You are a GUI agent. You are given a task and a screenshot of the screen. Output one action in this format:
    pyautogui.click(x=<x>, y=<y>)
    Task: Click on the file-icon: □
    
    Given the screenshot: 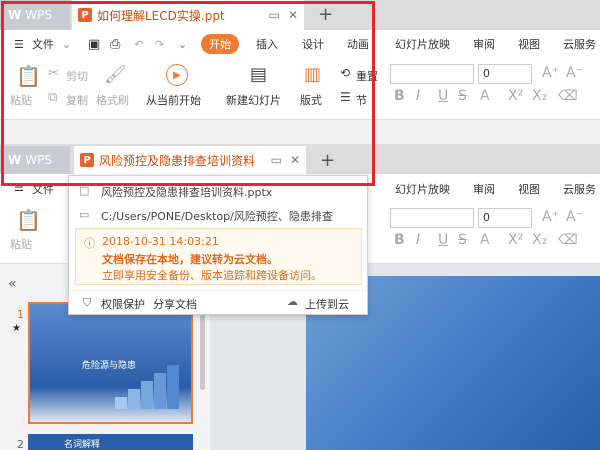 What is the action you would take?
    pyautogui.click(x=84, y=190)
    